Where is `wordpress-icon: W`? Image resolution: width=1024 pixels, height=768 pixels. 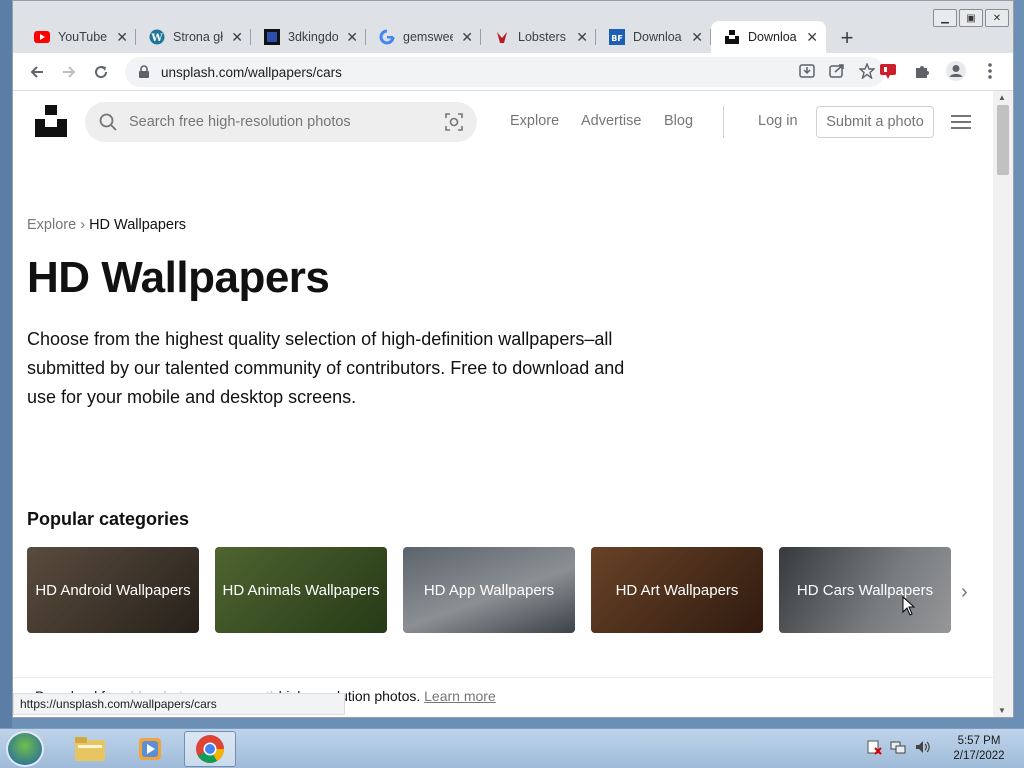
wordpress-icon: W is located at coordinates (157, 37).